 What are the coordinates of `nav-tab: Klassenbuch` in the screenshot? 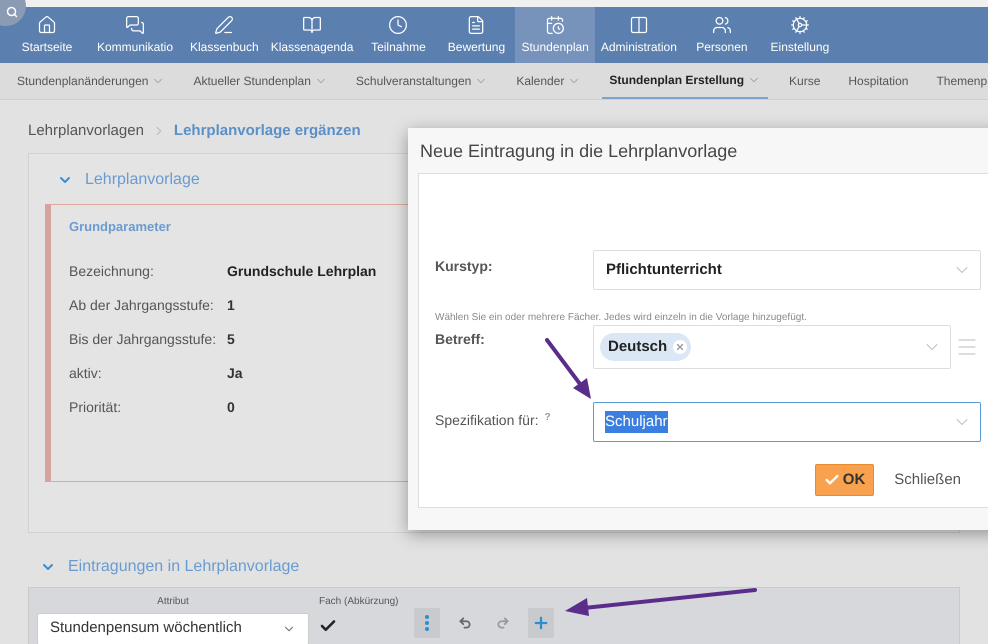 It's located at (224, 35).